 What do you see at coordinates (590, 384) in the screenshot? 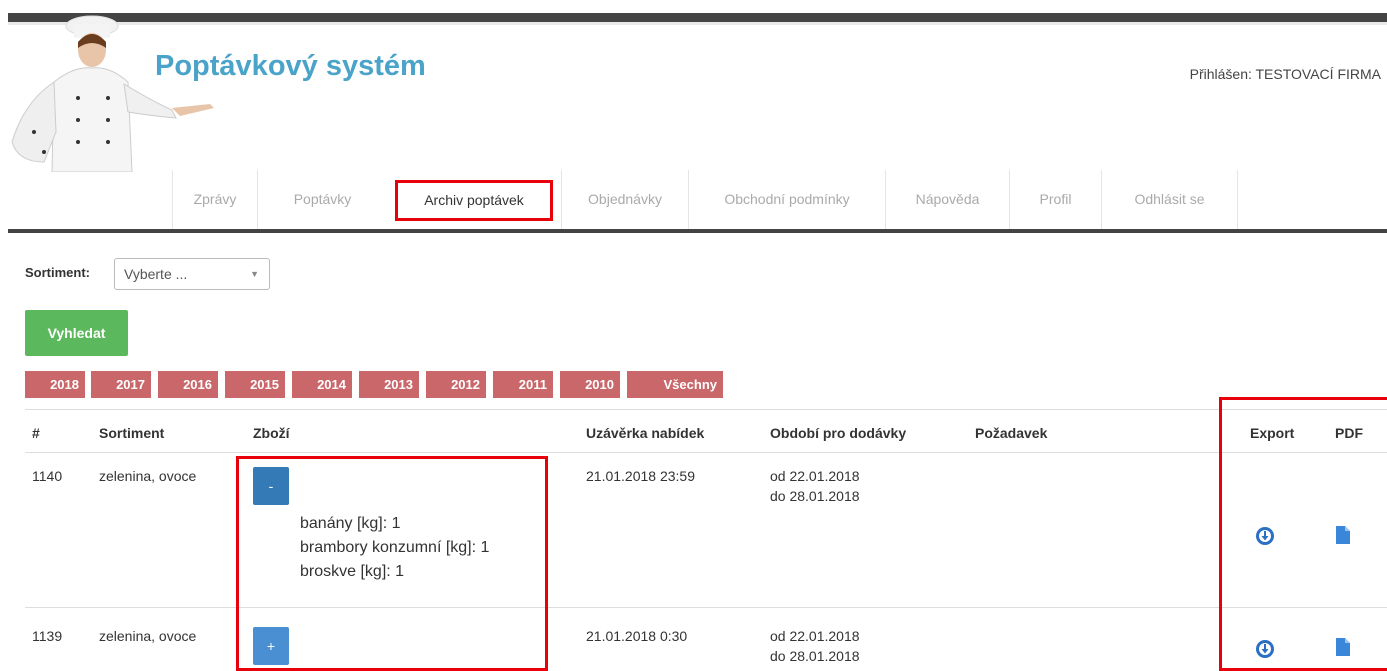
I see `year-button-2010: 2010` at bounding box center [590, 384].